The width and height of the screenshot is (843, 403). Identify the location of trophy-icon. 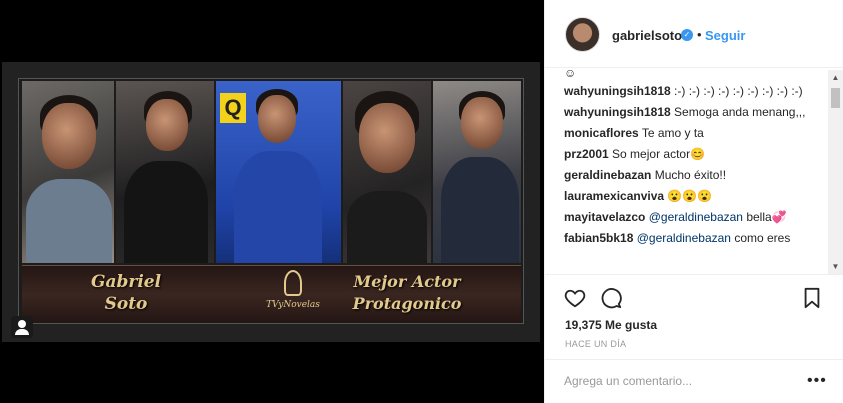
(293, 283).